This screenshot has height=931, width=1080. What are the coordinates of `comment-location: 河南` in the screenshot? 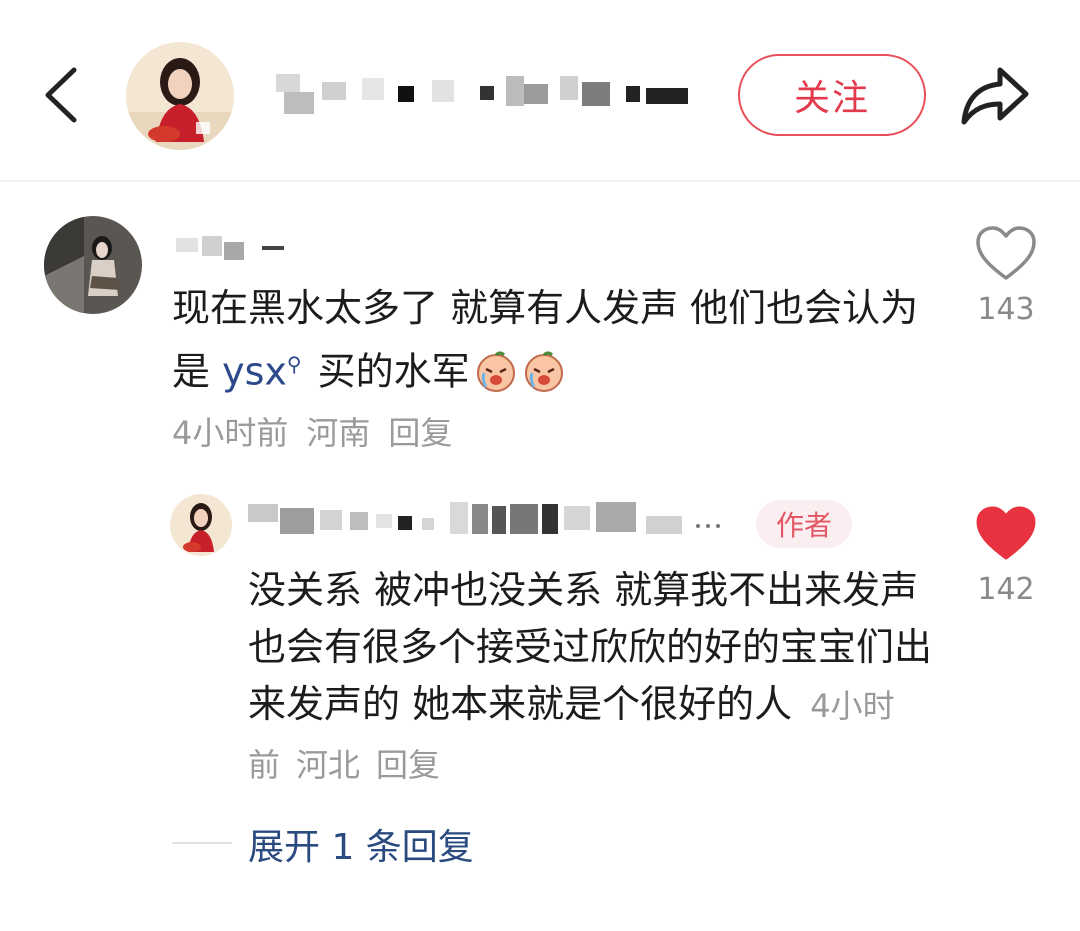 It's located at (338, 433).